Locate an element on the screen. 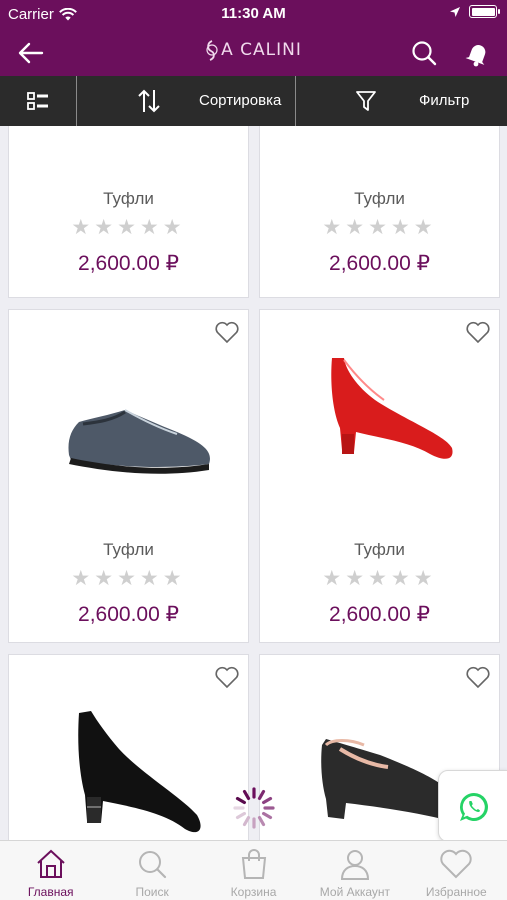 The image size is (507, 900). status-right is located at coordinates (474, 11).